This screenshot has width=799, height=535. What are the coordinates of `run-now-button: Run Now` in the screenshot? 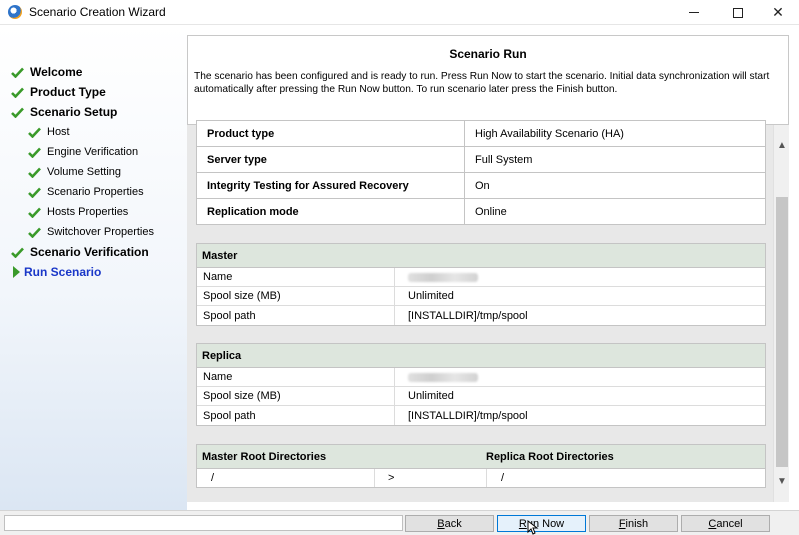 It's located at (541, 523).